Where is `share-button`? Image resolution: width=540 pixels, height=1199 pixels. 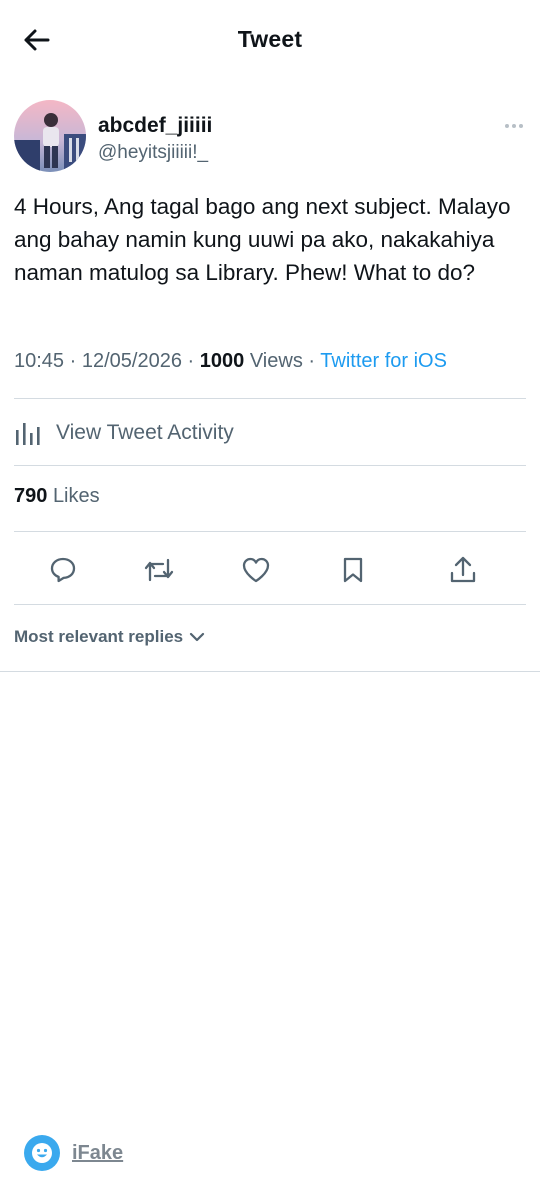 share-button is located at coordinates (463, 570).